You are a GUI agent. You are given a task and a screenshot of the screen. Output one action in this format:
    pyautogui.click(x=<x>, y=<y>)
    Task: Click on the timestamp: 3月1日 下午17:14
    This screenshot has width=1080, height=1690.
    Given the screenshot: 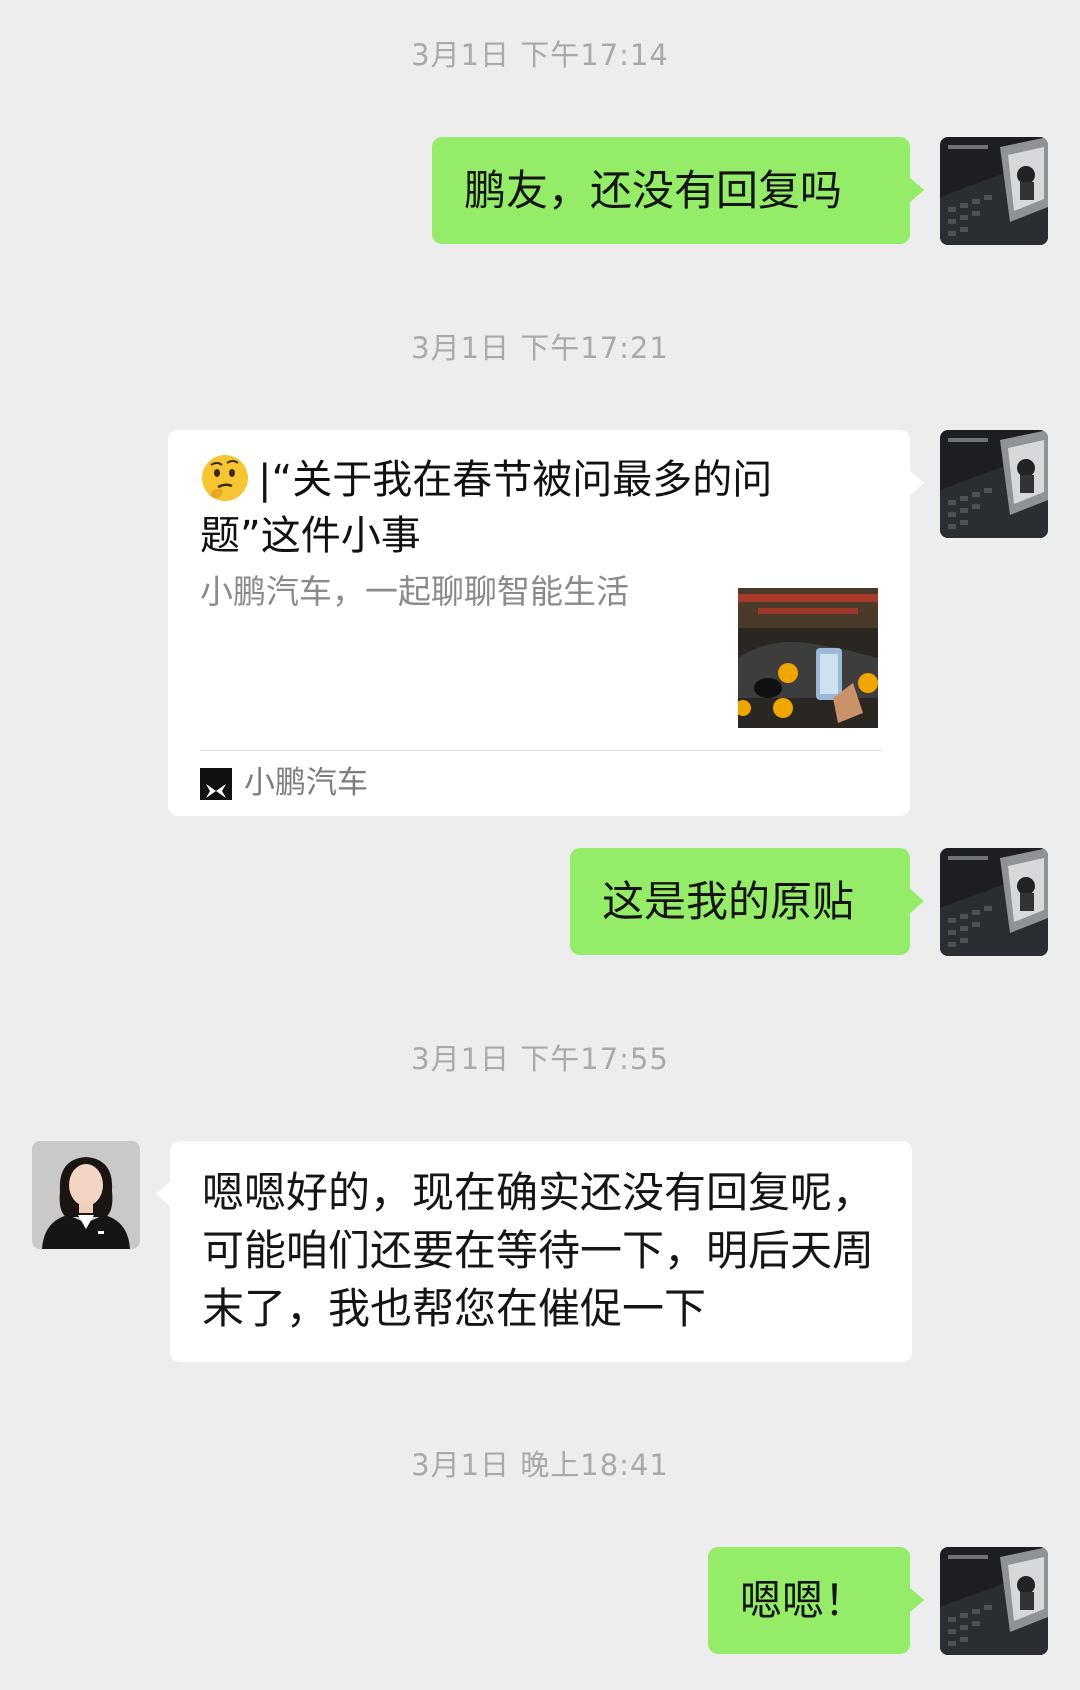 What is the action you would take?
    pyautogui.click(x=540, y=55)
    